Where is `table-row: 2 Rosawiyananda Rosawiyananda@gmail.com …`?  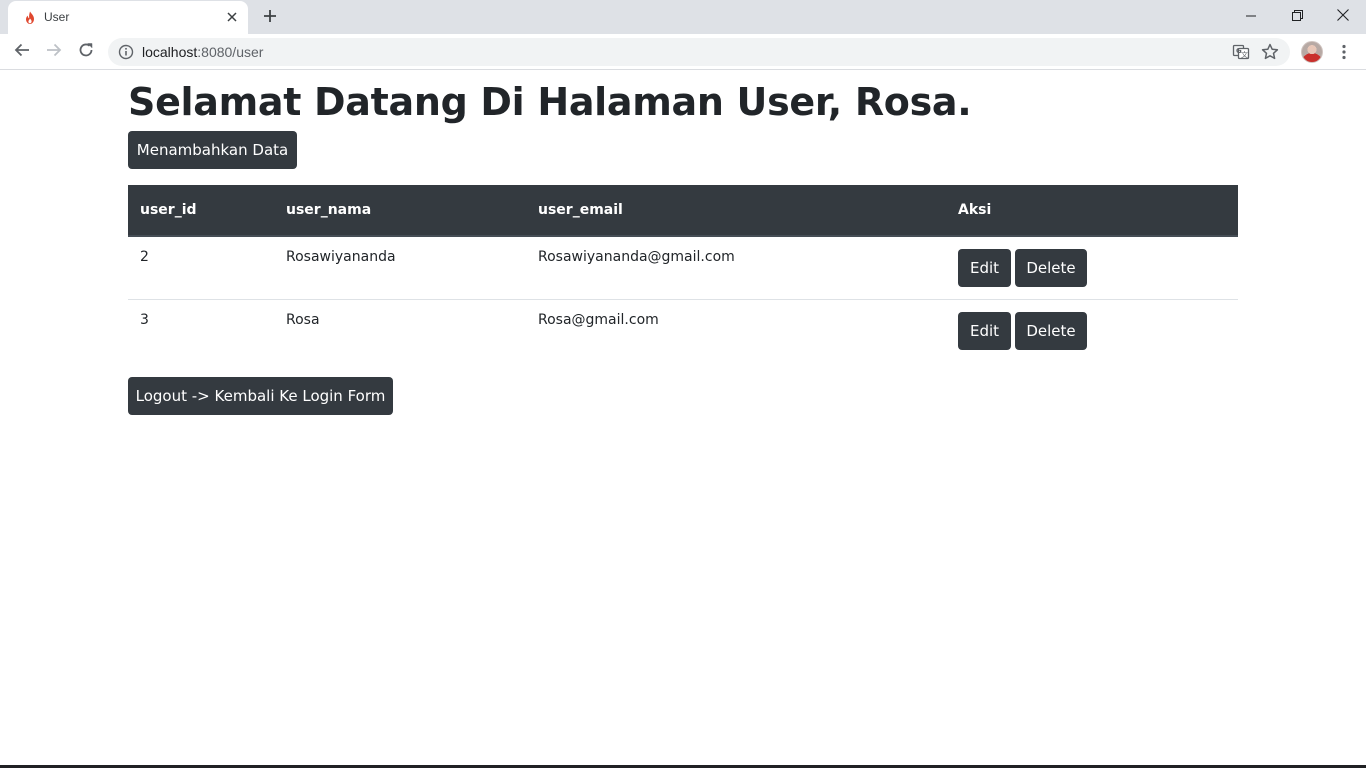
table-row: 2 Rosawiyananda Rosawiyananda@gmail.com … is located at coordinates (683, 267).